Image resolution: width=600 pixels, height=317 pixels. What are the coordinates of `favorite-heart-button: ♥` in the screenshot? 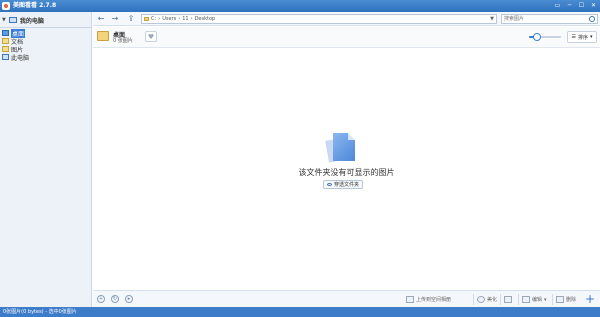 It's located at (151, 36).